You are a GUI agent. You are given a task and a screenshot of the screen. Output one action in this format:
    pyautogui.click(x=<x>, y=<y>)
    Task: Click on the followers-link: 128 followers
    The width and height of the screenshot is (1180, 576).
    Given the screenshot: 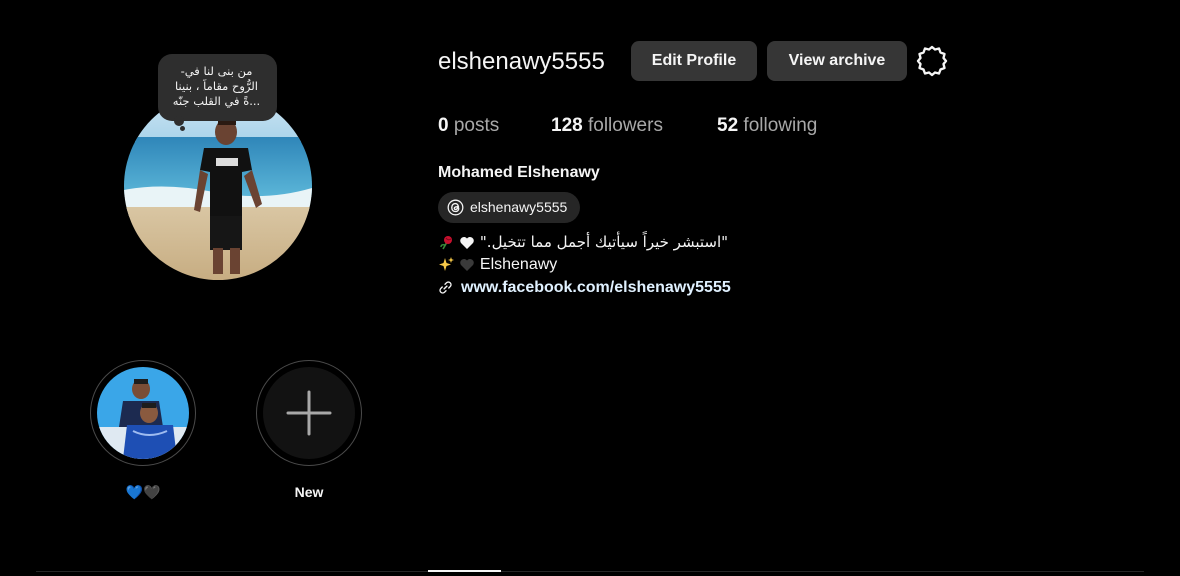 What is the action you would take?
    pyautogui.click(x=607, y=126)
    